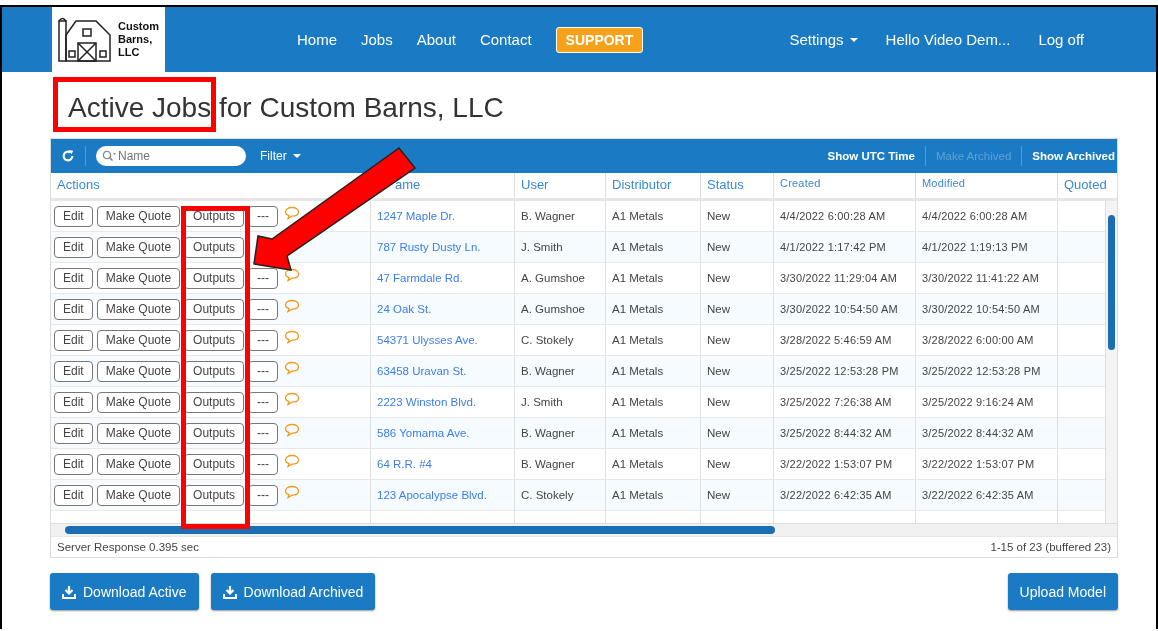  I want to click on table-cell: 3/28/2022 6:00:00 AM, so click(978, 340).